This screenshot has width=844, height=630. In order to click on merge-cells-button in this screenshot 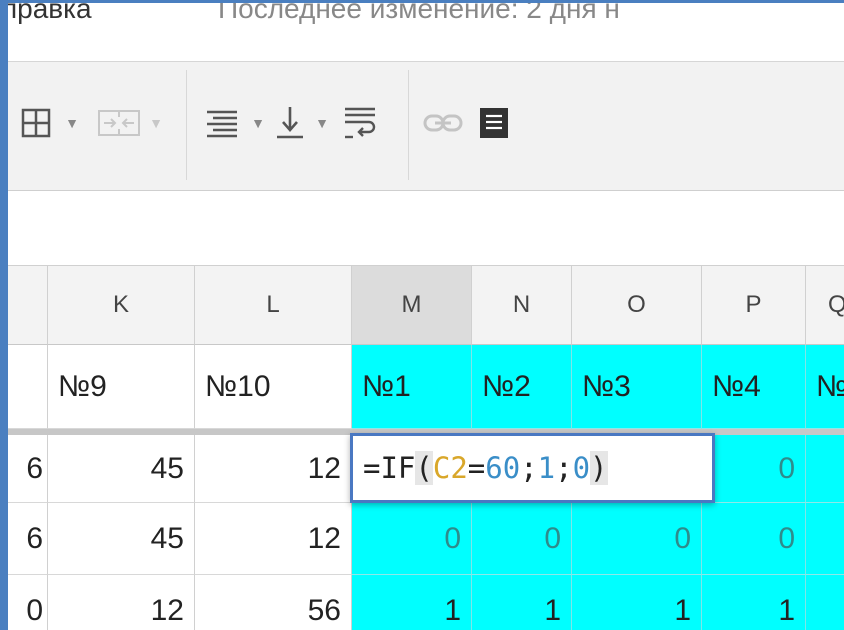, I will do `click(119, 123)`.